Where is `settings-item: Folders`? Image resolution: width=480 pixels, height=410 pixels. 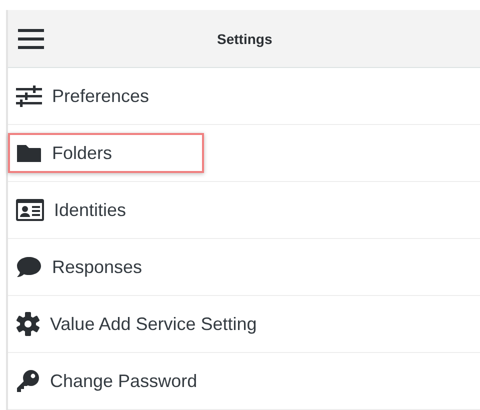 settings-item: Folders is located at coordinates (106, 153).